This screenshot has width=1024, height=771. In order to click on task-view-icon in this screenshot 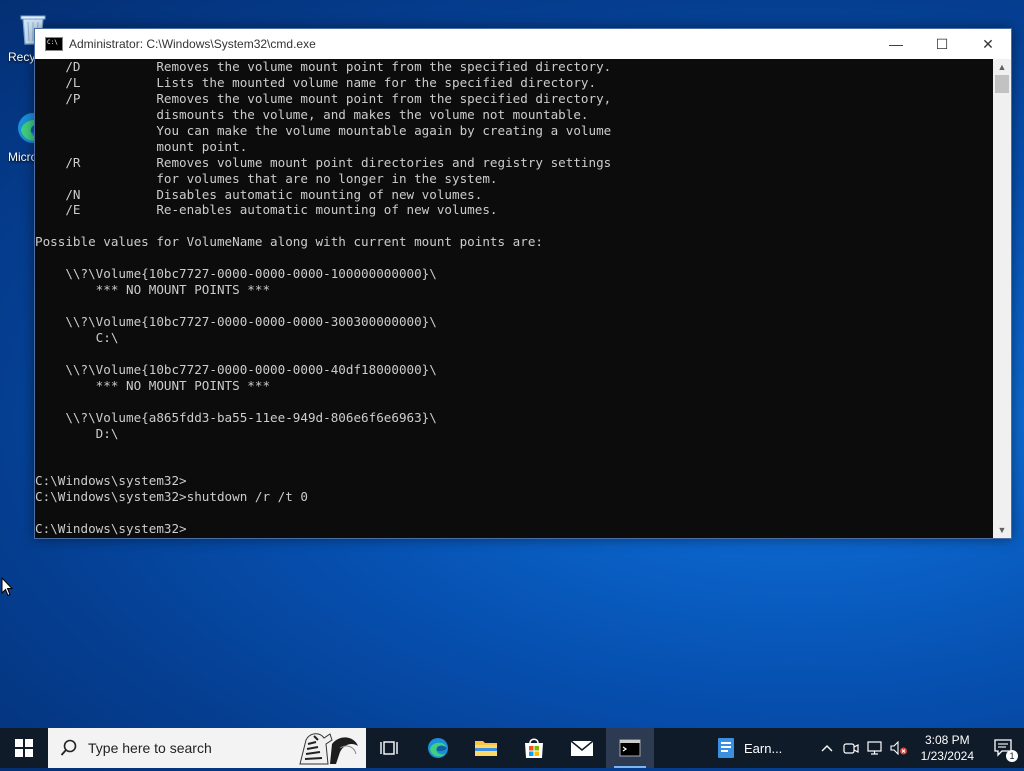, I will do `click(389, 748)`.